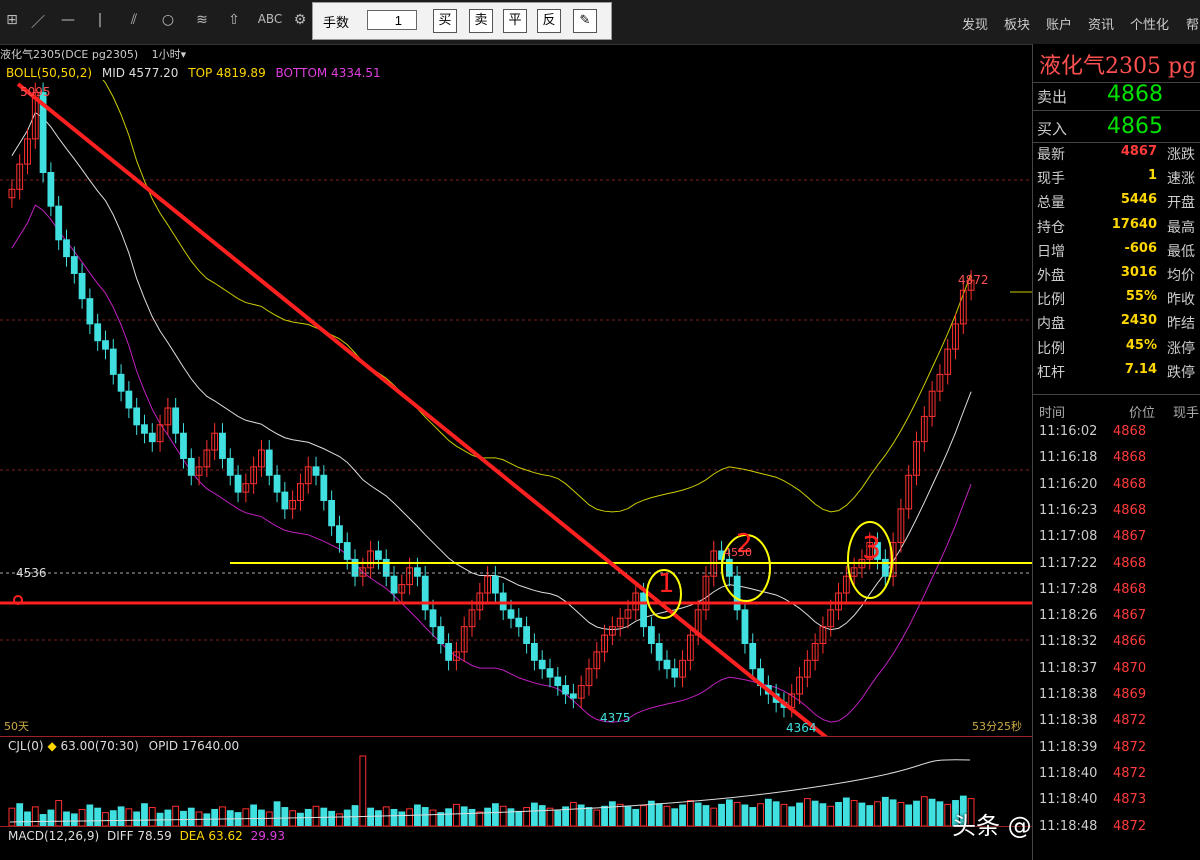 The height and width of the screenshot is (860, 1200). Describe the element at coordinates (585, 21) in the screenshot. I see `edit-order-button: ✎` at that location.